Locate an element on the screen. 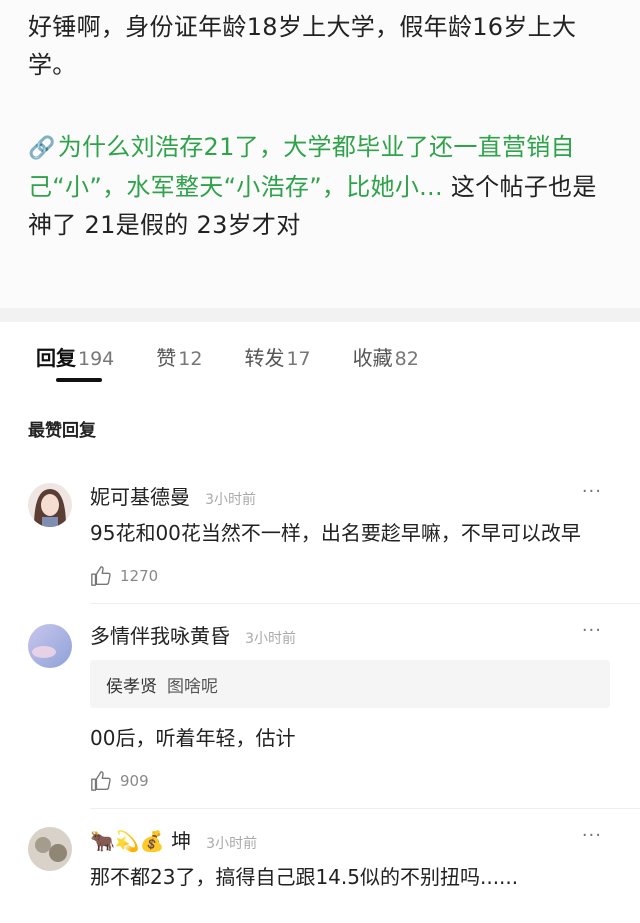 The width and height of the screenshot is (640, 923). tab-label: 回复 is located at coordinates (56, 358).